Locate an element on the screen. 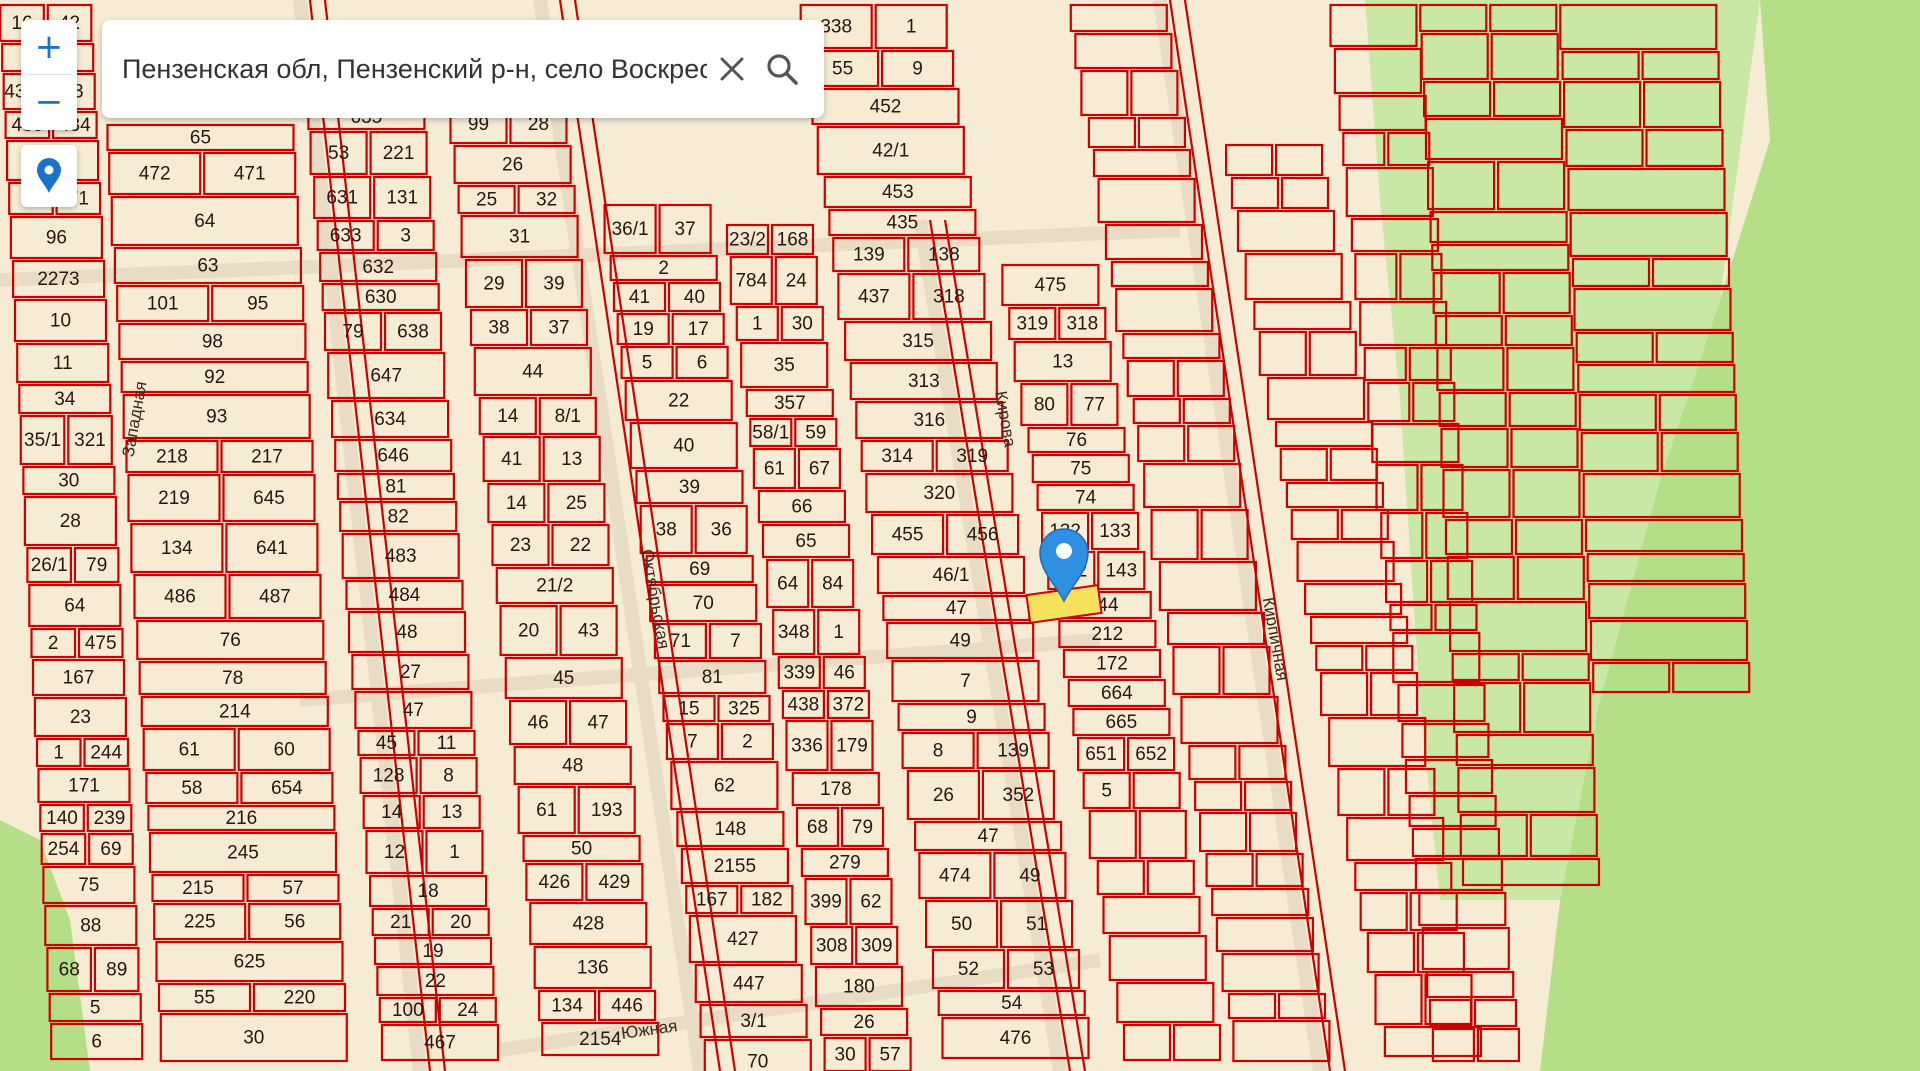  parcel-number: 221 is located at coordinates (399, 153).